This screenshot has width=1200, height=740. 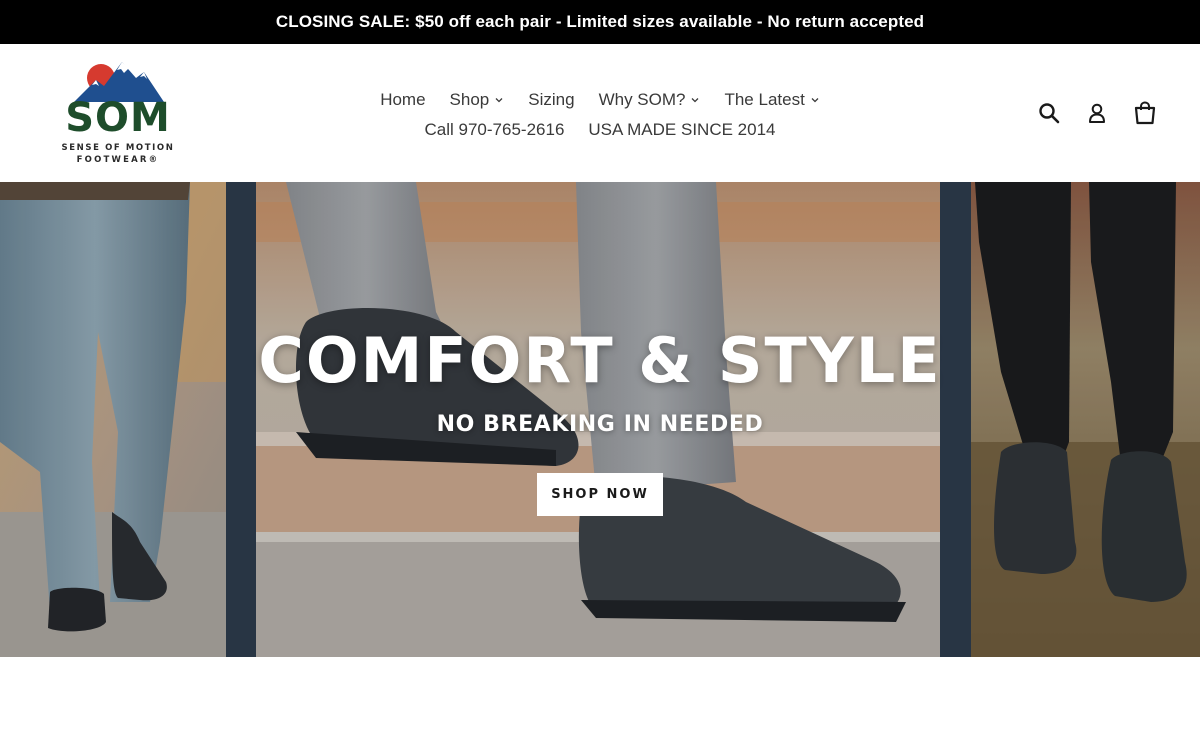 I want to click on nav-item-label: Sizing, so click(x=551, y=99).